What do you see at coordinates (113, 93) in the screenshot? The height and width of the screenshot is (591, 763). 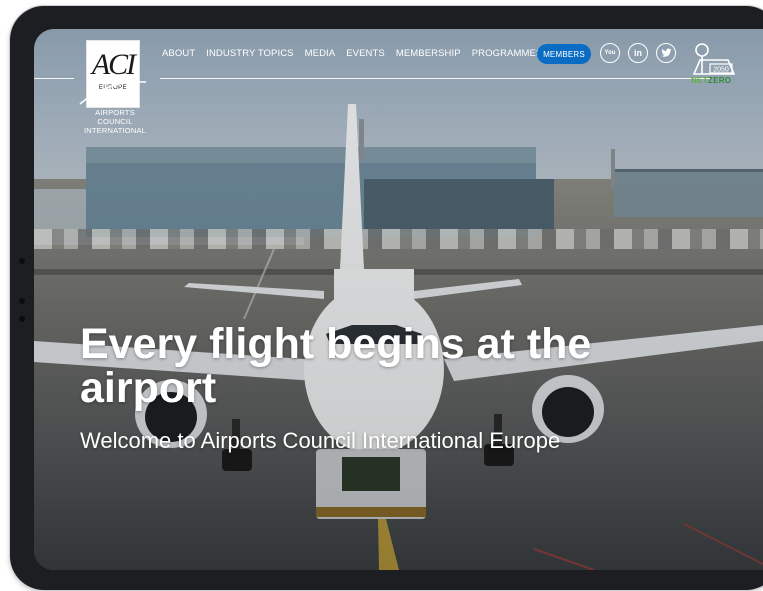 I see `logo-swoosh-icon` at bounding box center [113, 93].